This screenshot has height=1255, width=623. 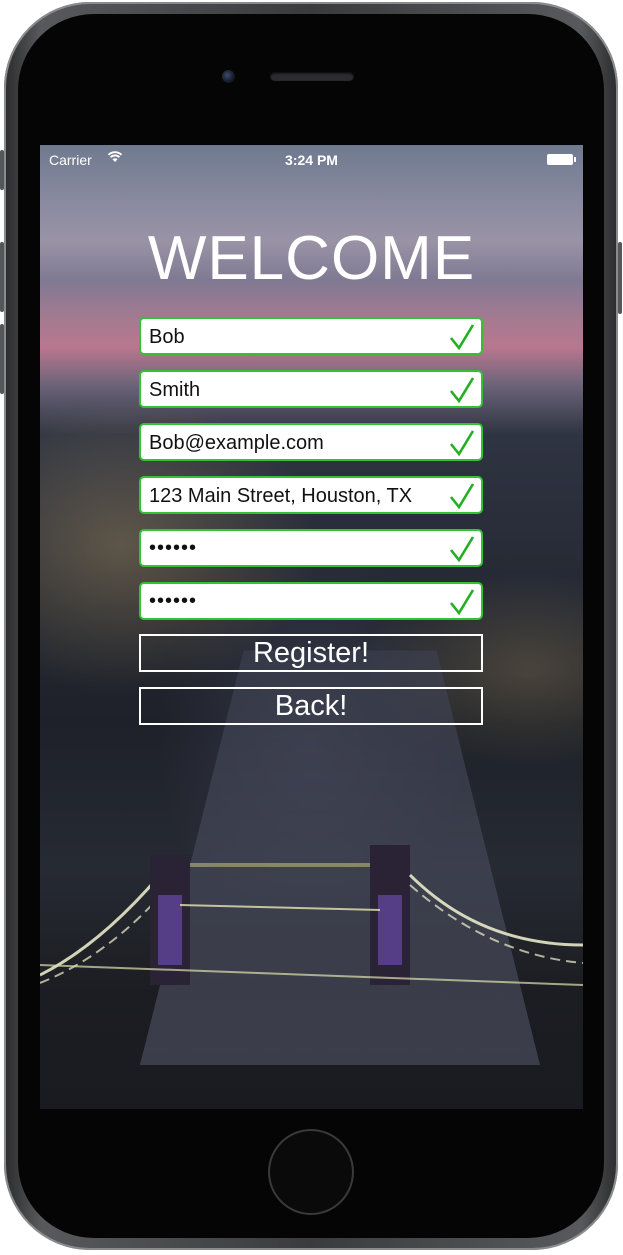 What do you see at coordinates (620, 278) in the screenshot?
I see `power-button` at bounding box center [620, 278].